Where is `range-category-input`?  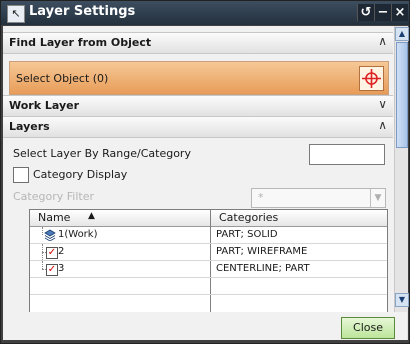
range-category-input is located at coordinates (347, 154).